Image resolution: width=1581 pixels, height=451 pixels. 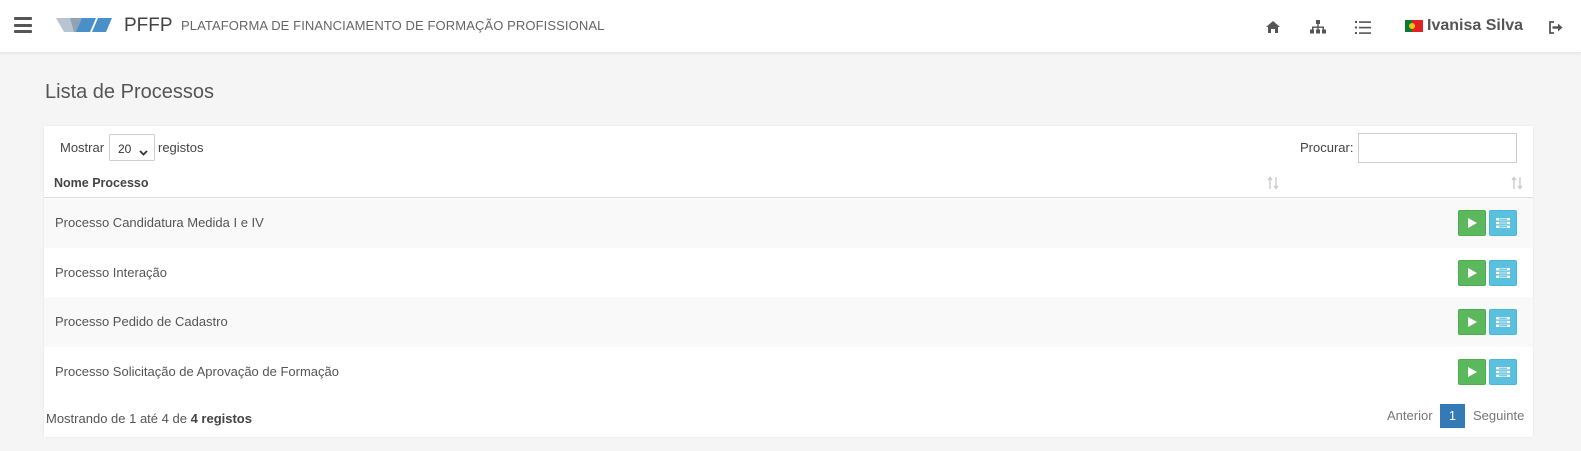 What do you see at coordinates (1410, 415) in the screenshot?
I see `pagination-previous: Anterior` at bounding box center [1410, 415].